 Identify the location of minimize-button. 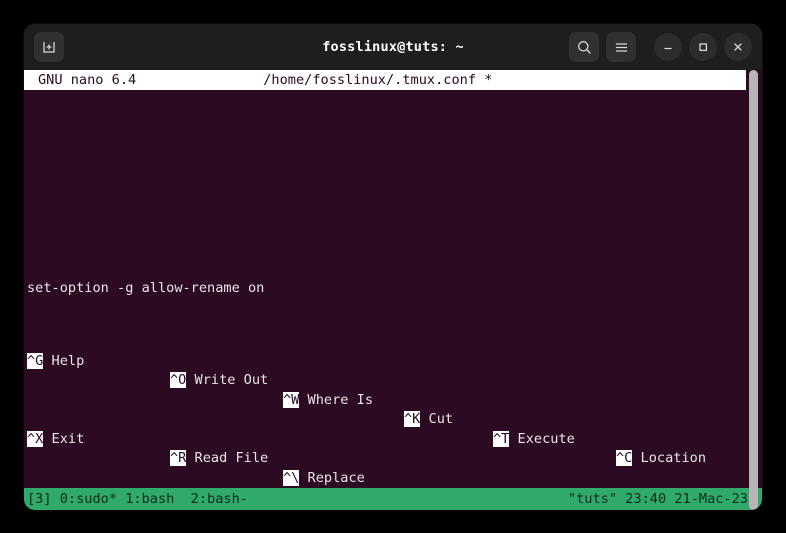
(668, 47).